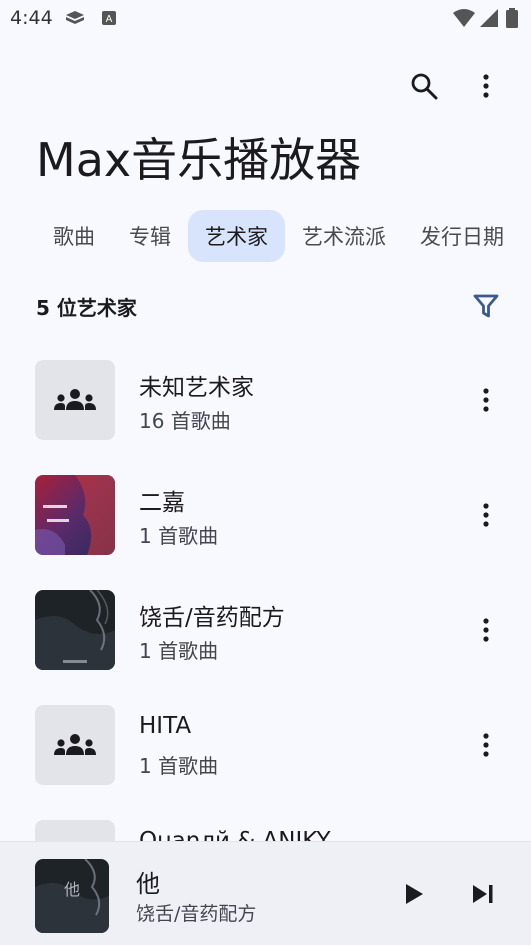  Describe the element at coordinates (265, 410) in the screenshot. I see `list-item: 未知艺术家 16 首歌曲` at that location.